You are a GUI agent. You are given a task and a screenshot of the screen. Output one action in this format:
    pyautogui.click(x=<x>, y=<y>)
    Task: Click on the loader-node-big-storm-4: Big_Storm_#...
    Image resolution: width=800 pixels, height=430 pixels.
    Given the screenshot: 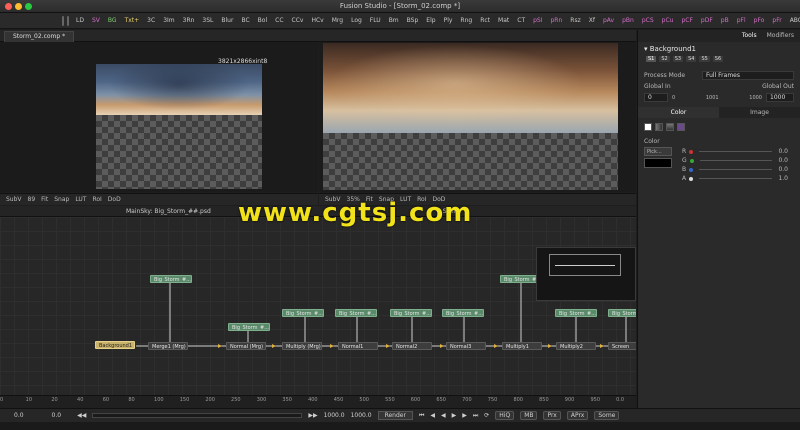 What is the action you would take?
    pyautogui.click(x=356, y=313)
    